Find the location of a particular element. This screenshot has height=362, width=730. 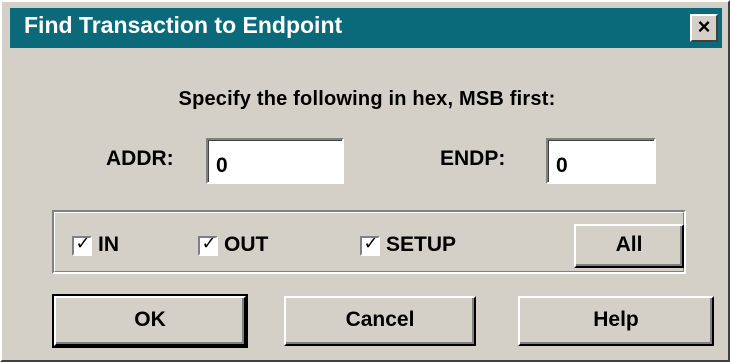

ok-button-label: OK is located at coordinates (150, 319).